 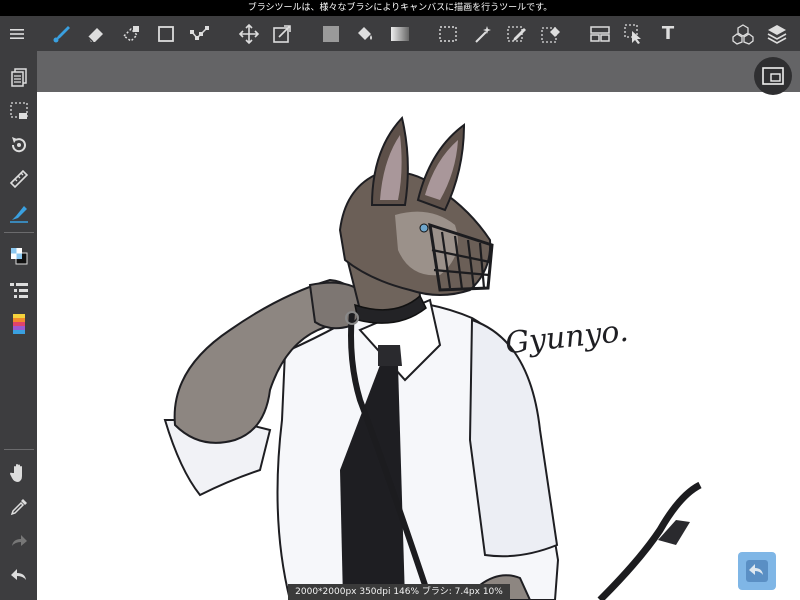 I want to click on sidebar, so click(x=18, y=325).